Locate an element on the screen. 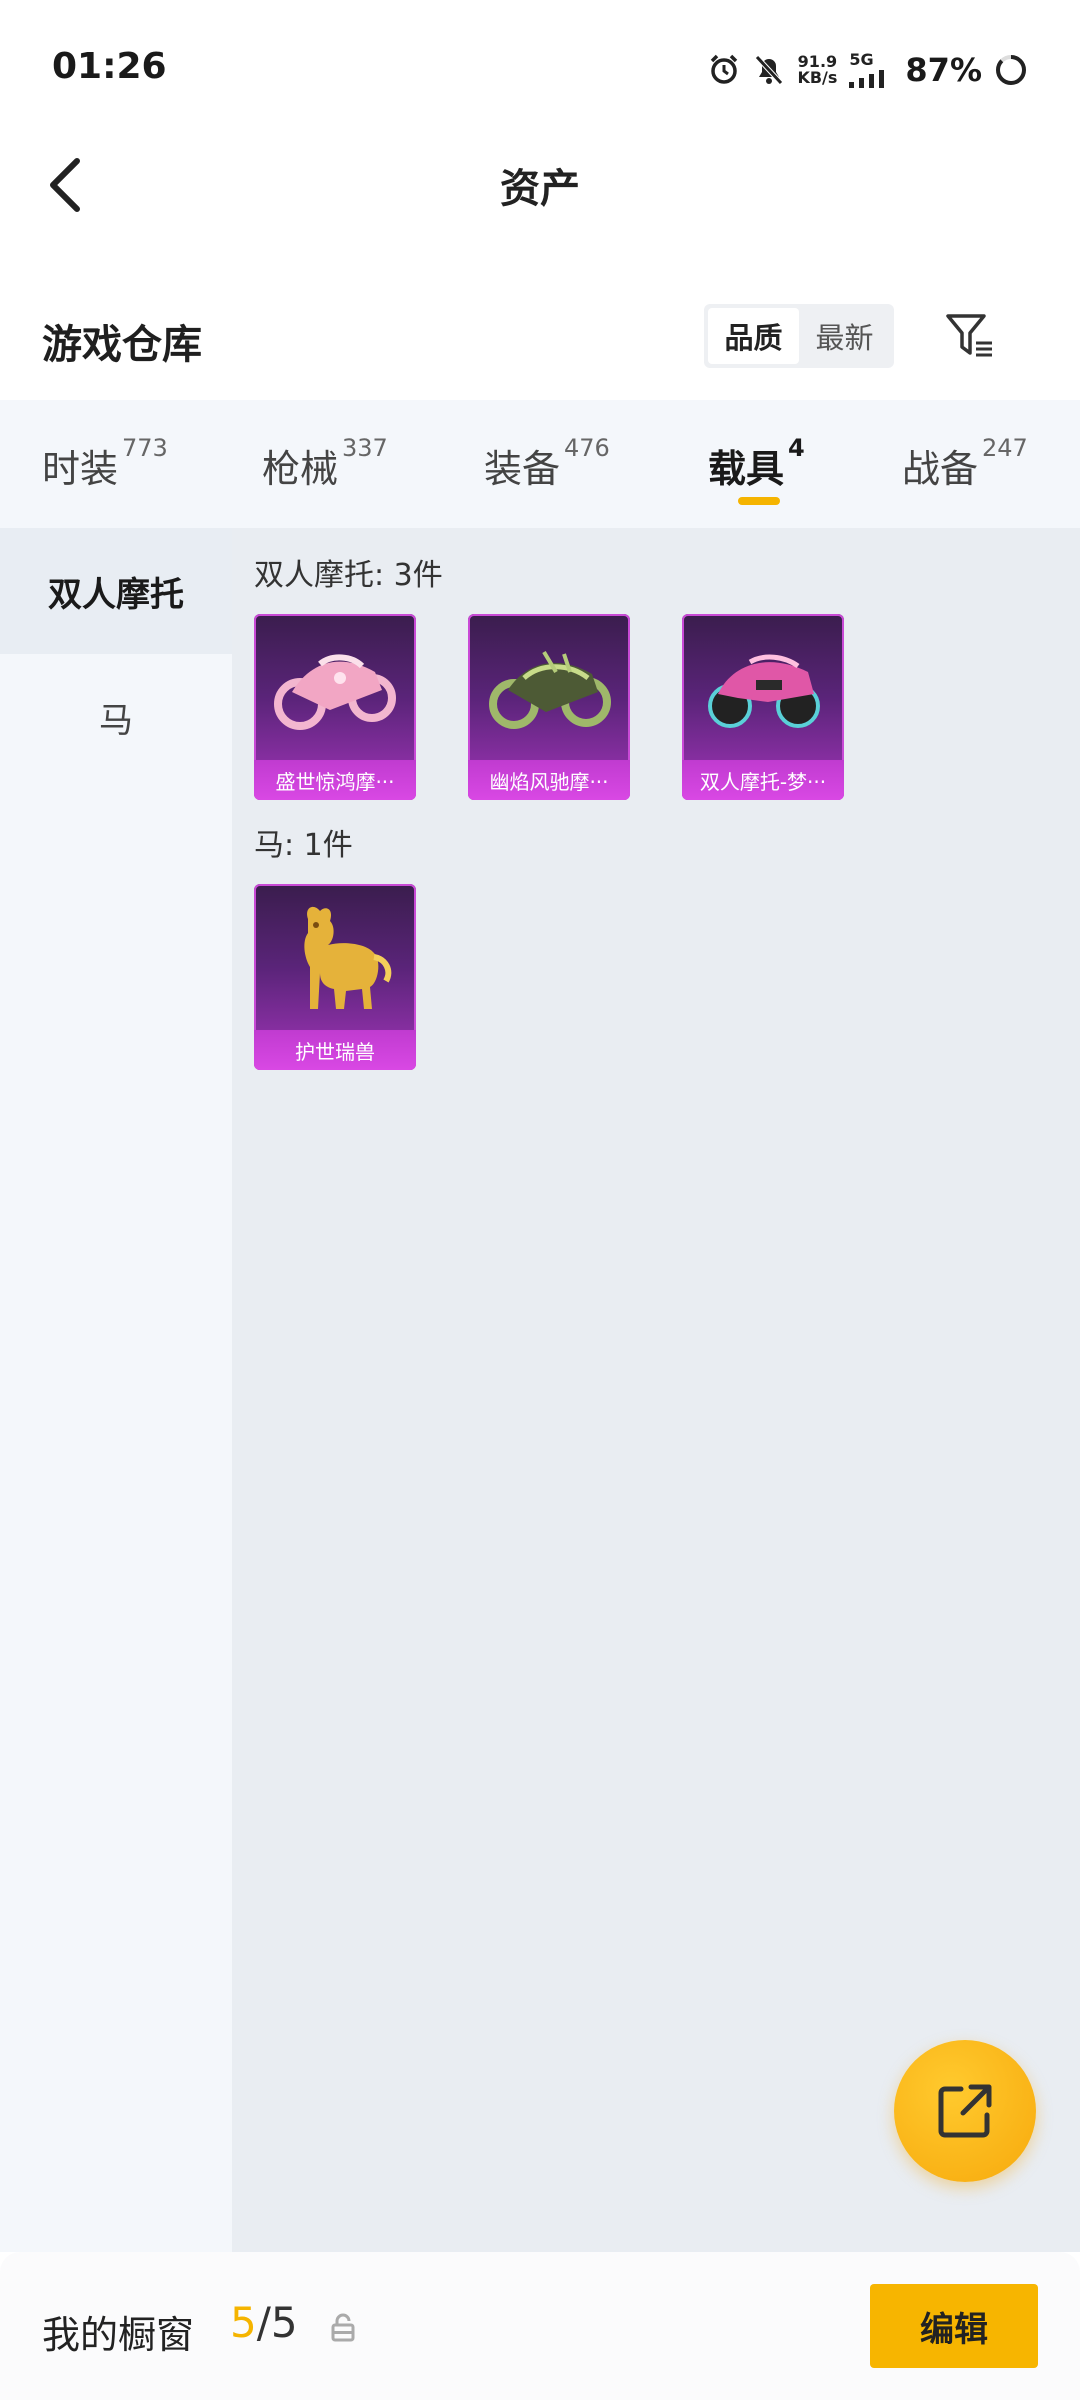 This screenshot has height=2400, width=1080. tab-fashion: 时装 773 is located at coordinates (105, 463).